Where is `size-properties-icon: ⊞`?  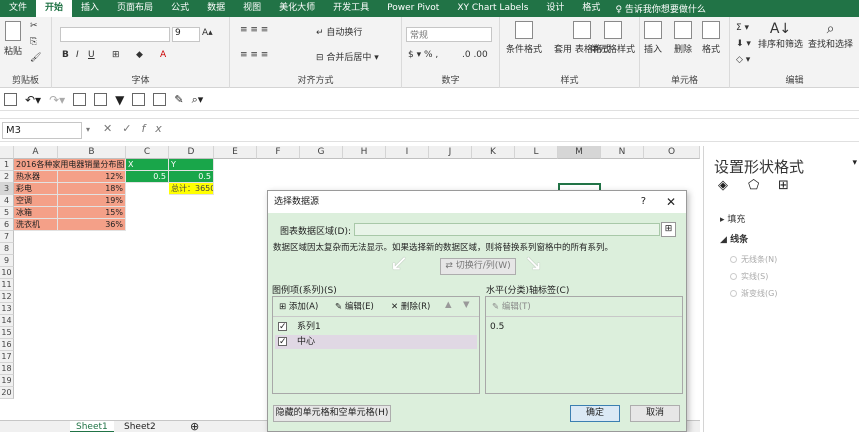 size-properties-icon: ⊞ is located at coordinates (783, 185).